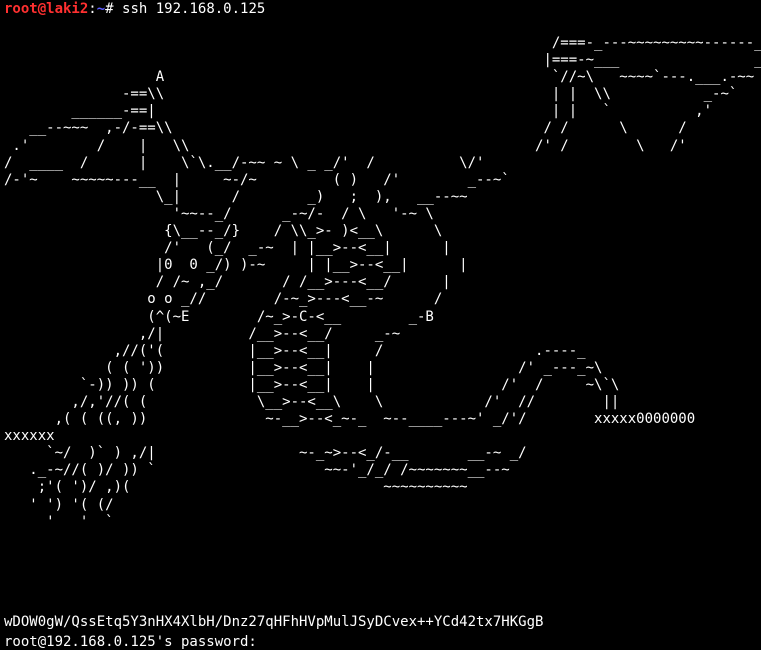  What do you see at coordinates (382, 43) in the screenshot?
I see `banner-line: /===-_---~~~~~~~~~------____` at bounding box center [382, 43].